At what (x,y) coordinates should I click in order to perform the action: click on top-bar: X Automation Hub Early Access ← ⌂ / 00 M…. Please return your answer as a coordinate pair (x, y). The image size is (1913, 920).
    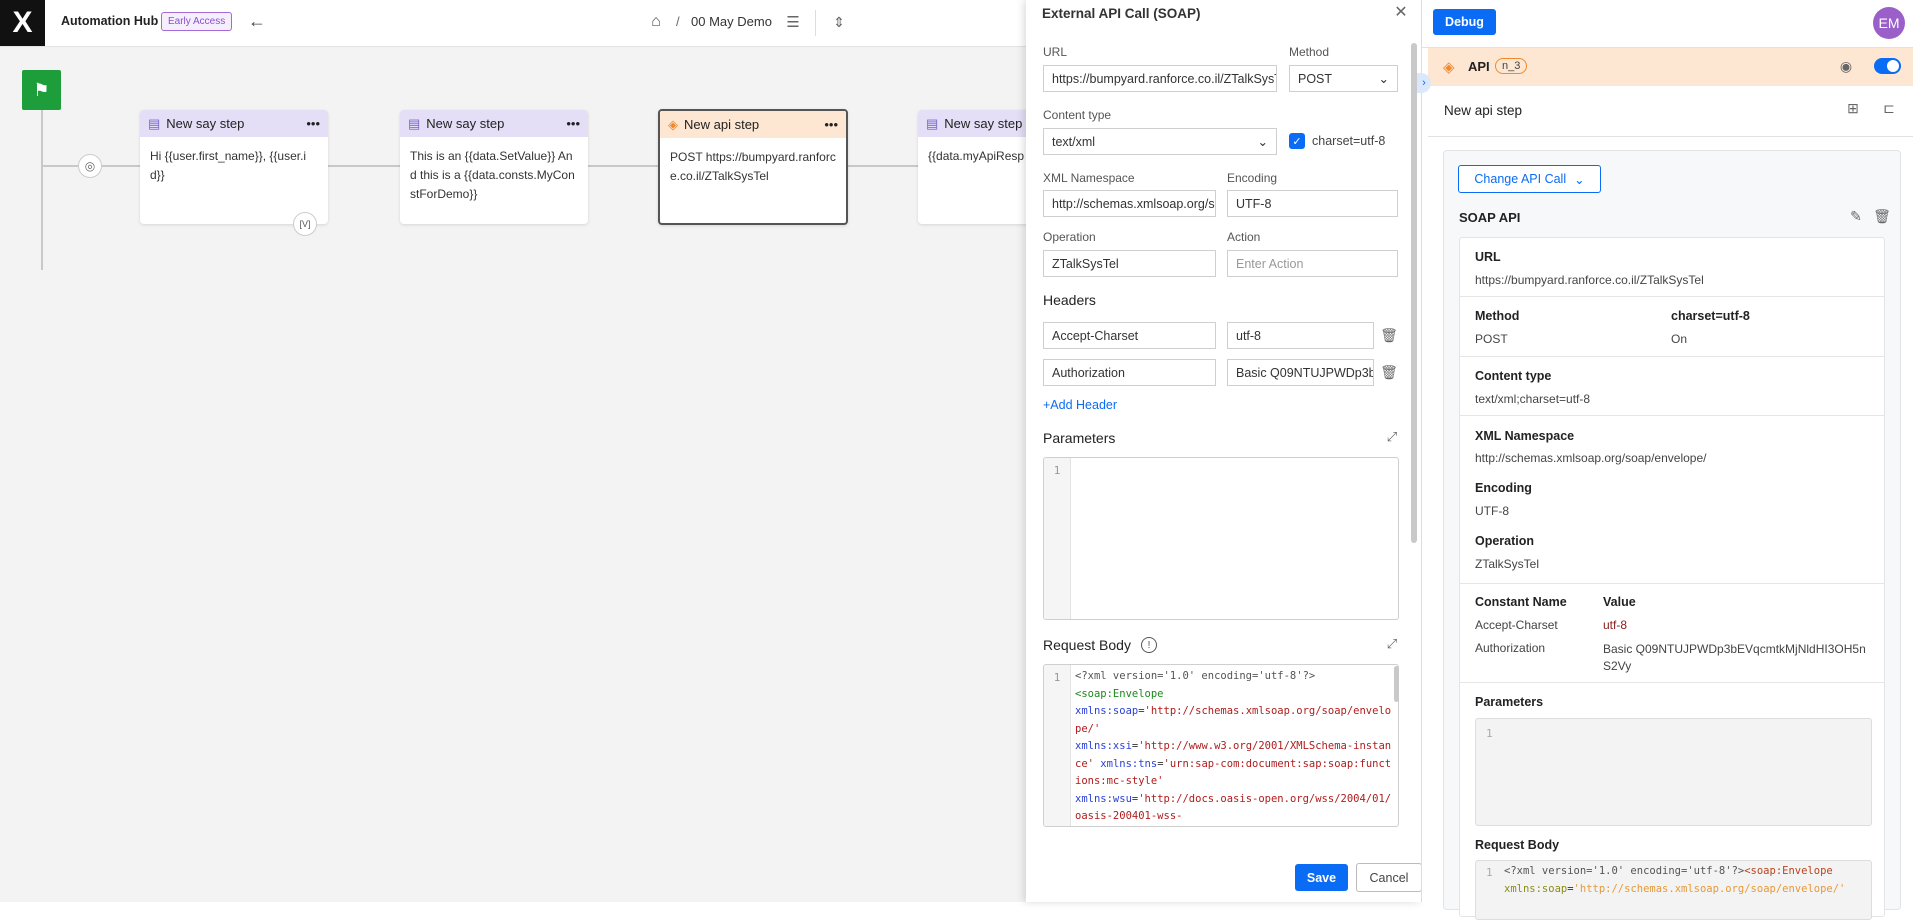
    Looking at the image, I should click on (513, 23).